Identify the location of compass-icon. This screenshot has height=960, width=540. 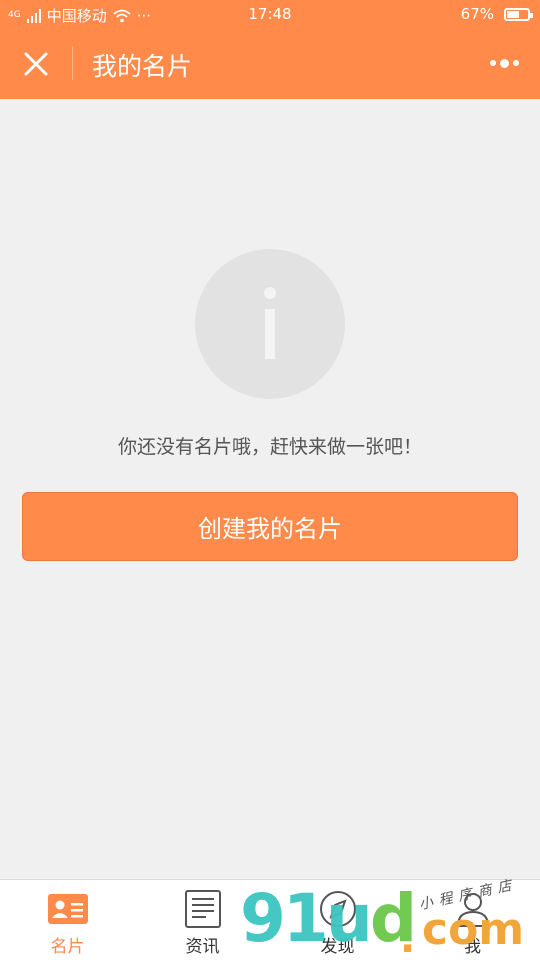
(337, 909).